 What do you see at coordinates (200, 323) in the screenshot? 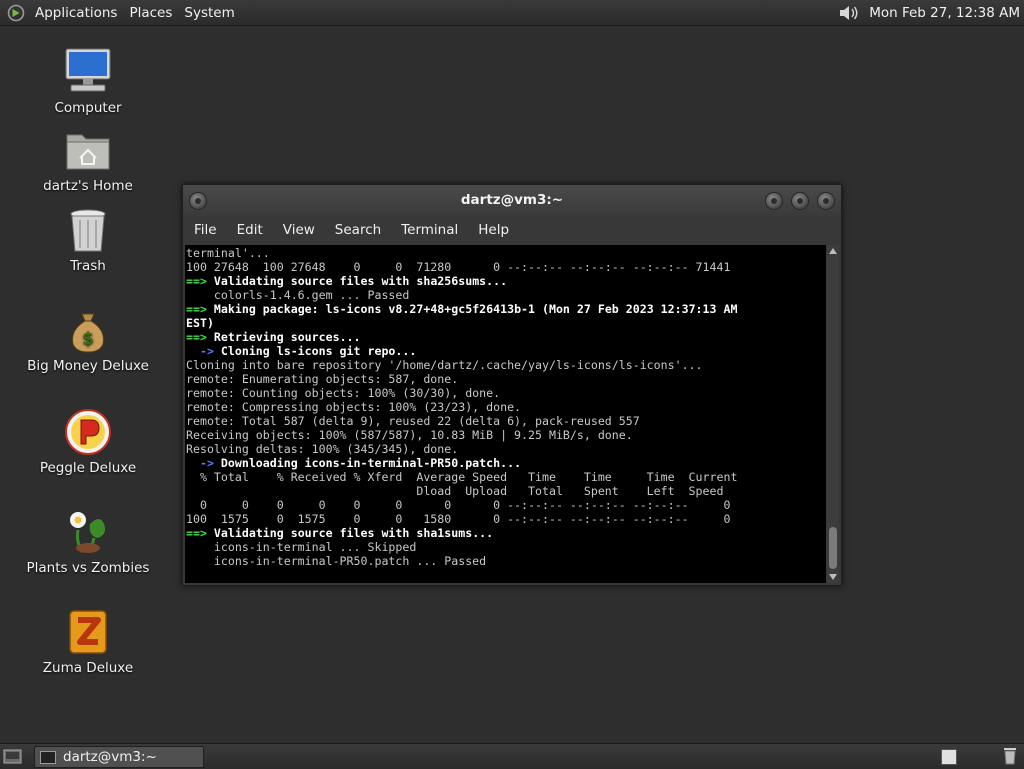
I see `terminal-text: EST)` at bounding box center [200, 323].